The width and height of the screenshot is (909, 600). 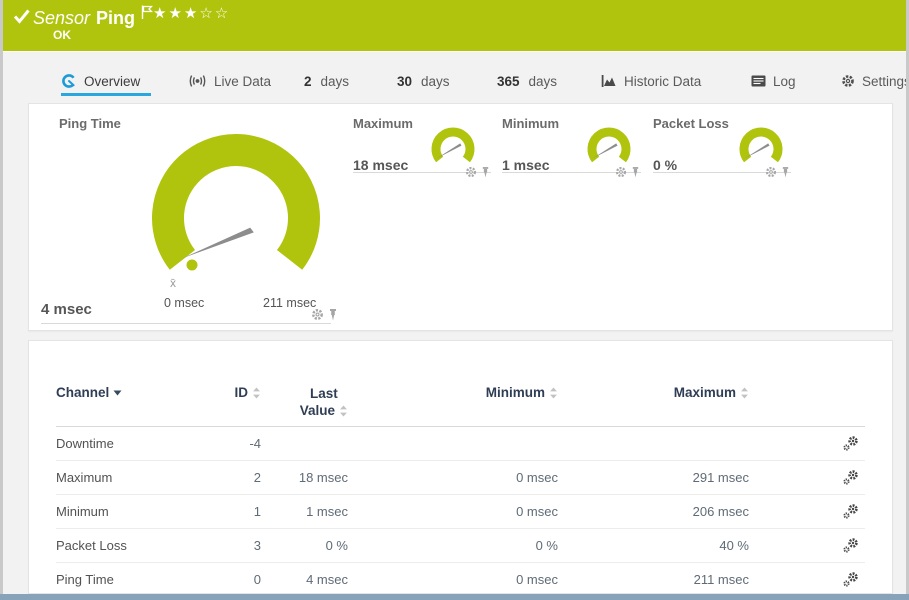 What do you see at coordinates (112, 81) in the screenshot?
I see `tab-label: Overview` at bounding box center [112, 81].